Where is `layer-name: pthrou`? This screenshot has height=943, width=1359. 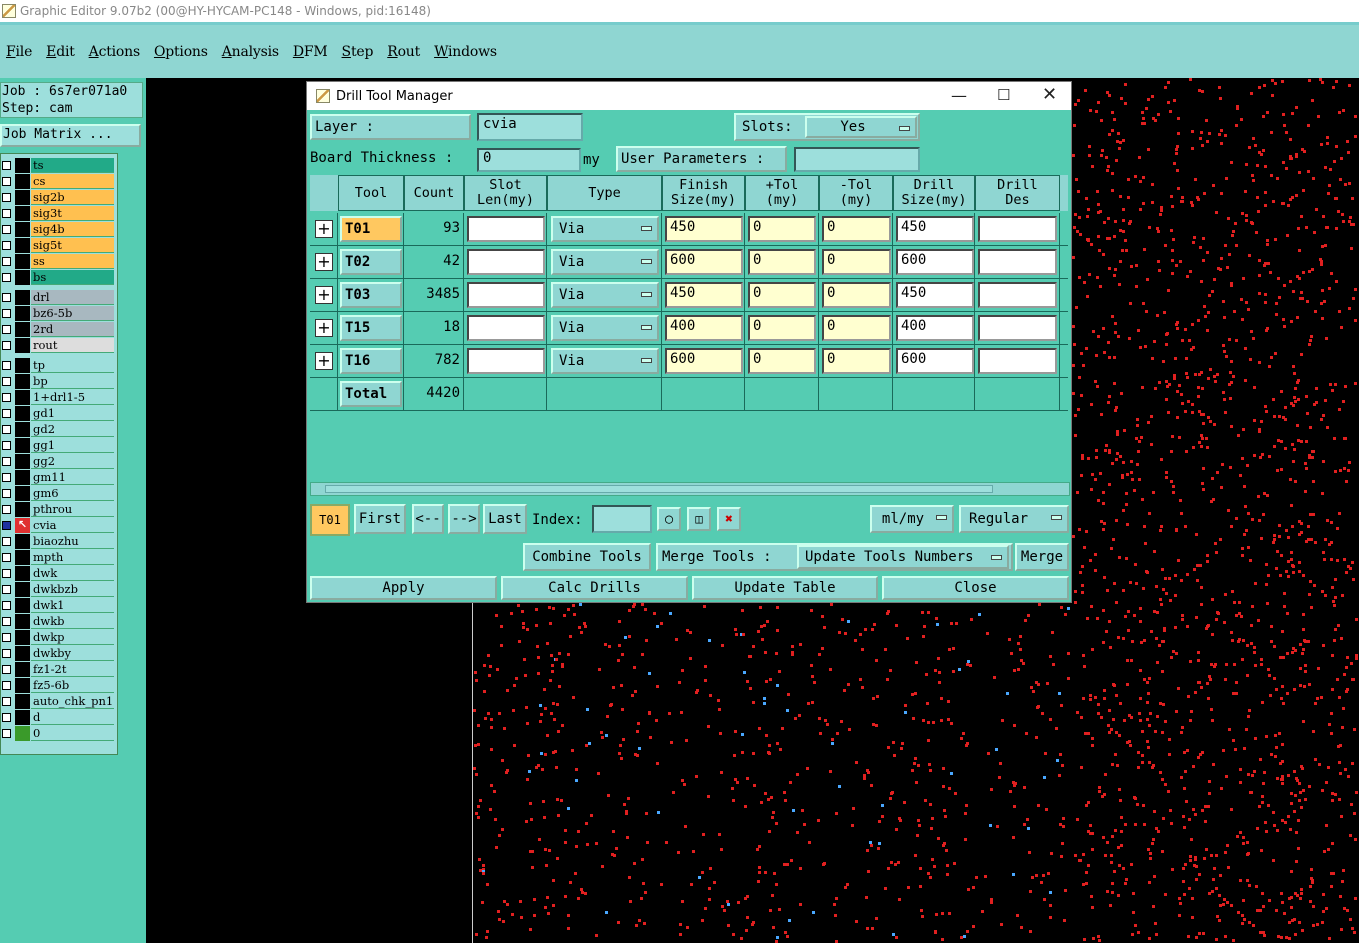
layer-name: pthrou is located at coordinates (72, 509).